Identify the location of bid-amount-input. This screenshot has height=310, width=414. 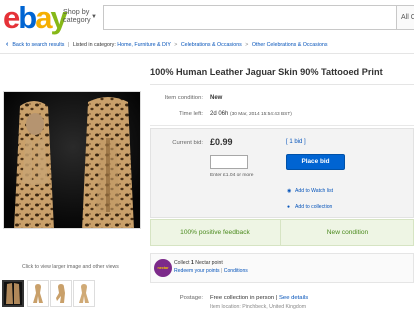
(229, 162).